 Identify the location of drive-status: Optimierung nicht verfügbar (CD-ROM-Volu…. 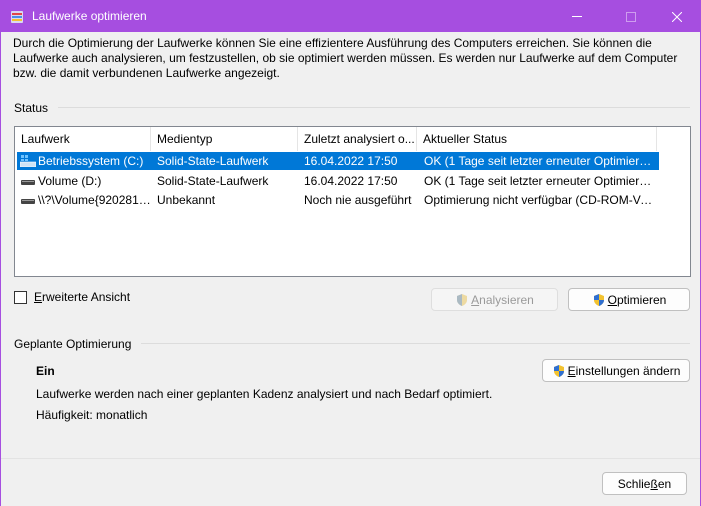
(539, 200).